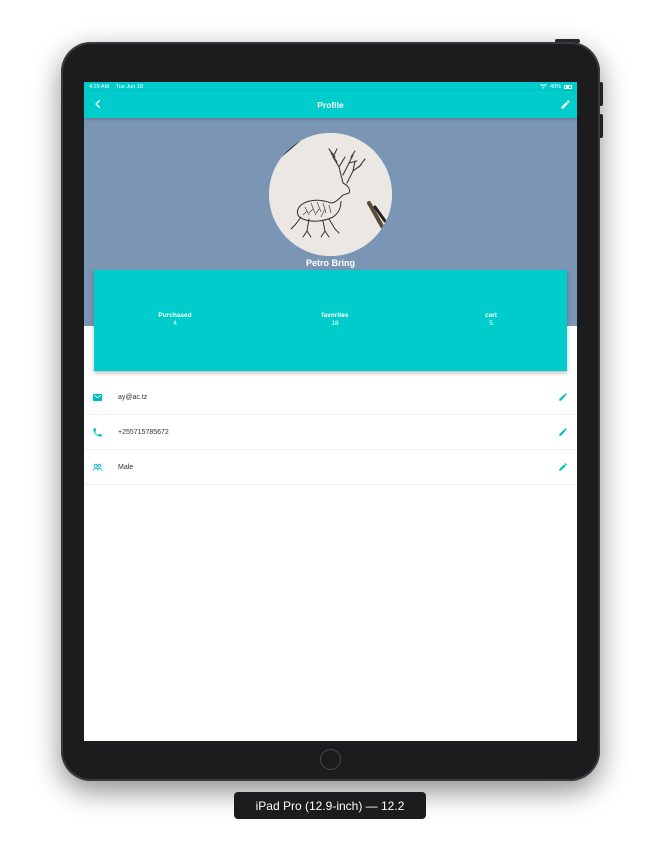  What do you see at coordinates (330, 397) in the screenshot?
I see `info-row-email: ay@ac.tz` at bounding box center [330, 397].